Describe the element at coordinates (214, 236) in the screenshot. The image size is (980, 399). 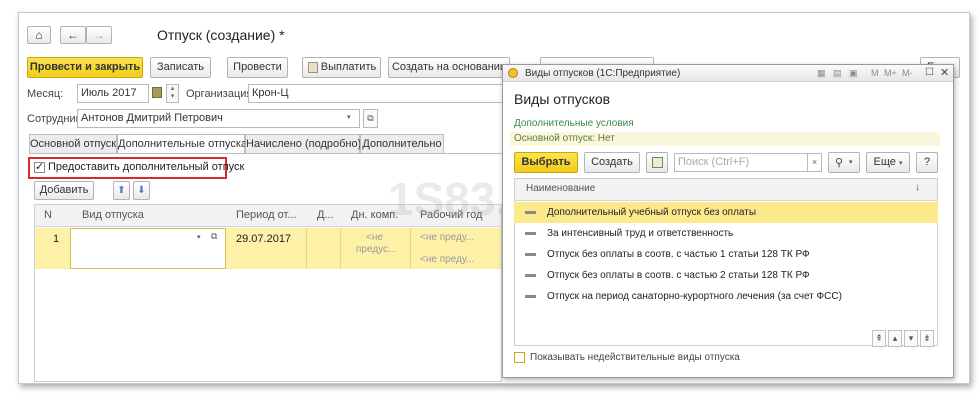
I see `row-type-open-icon: ⧉` at that location.